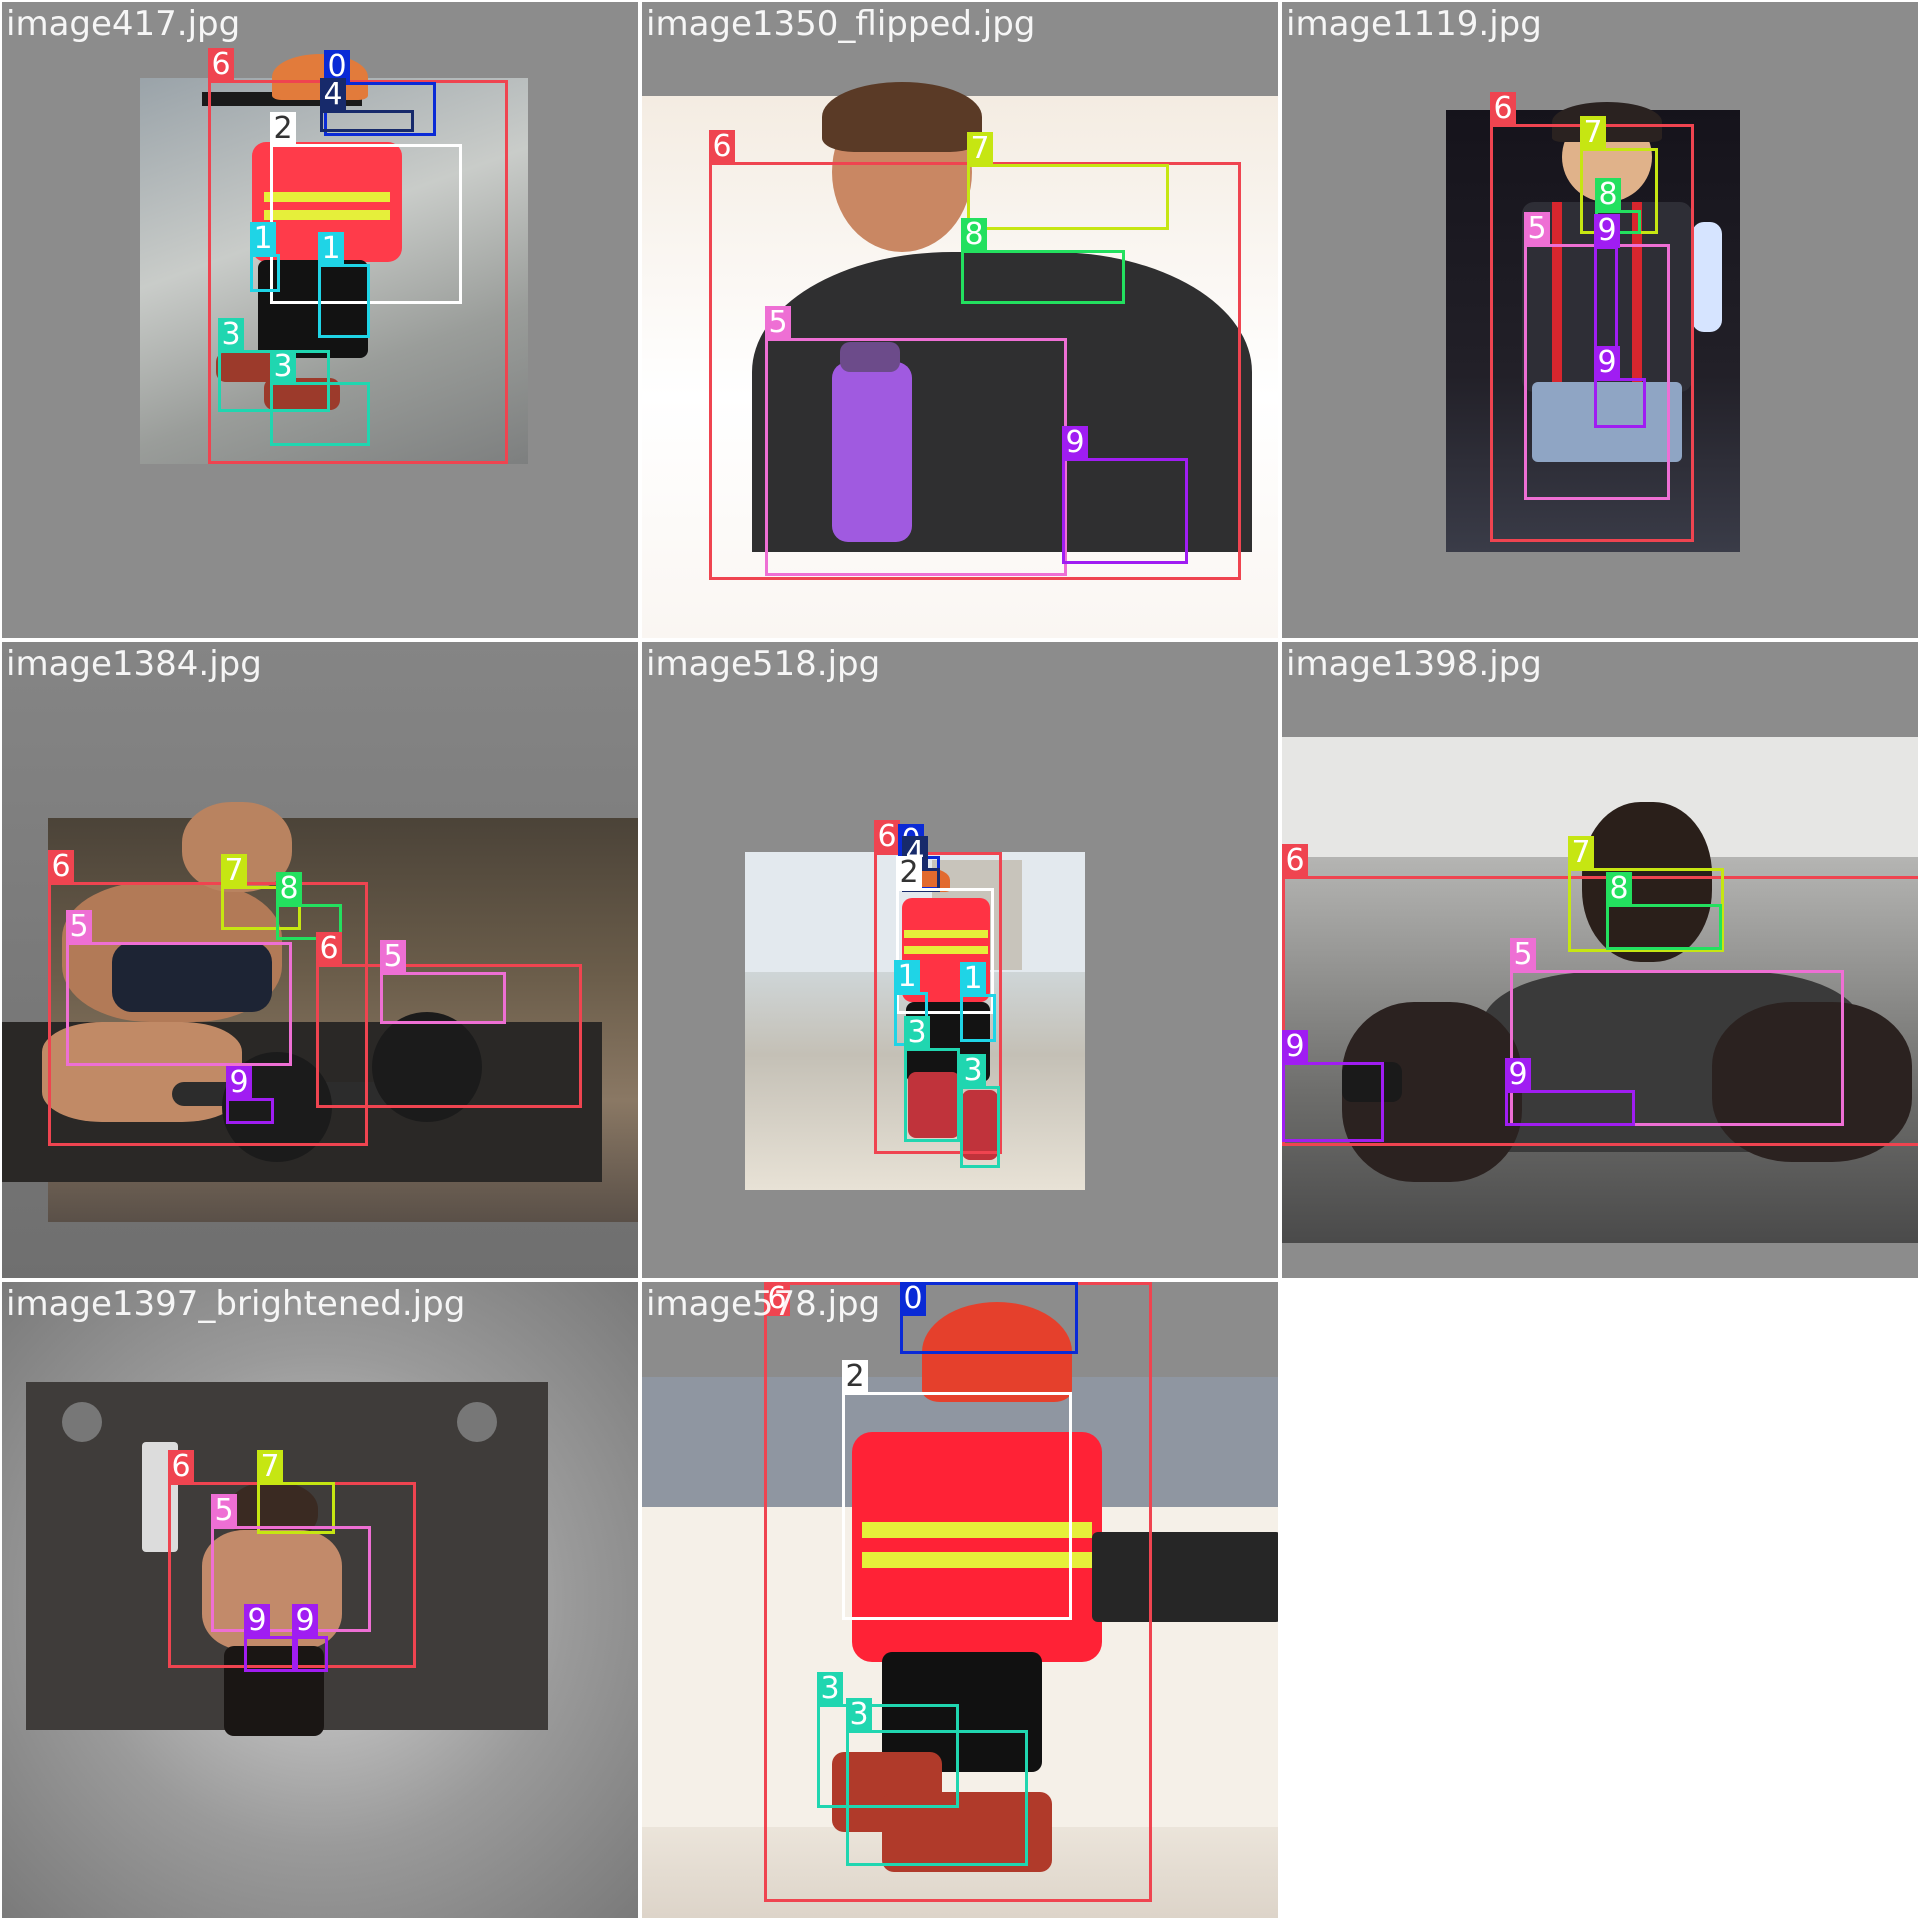 Image resolution: width=1920 pixels, height=1920 pixels. Describe the element at coordinates (841, 24) in the screenshot. I see `image-filename: image1350_flipped.jpg` at that location.